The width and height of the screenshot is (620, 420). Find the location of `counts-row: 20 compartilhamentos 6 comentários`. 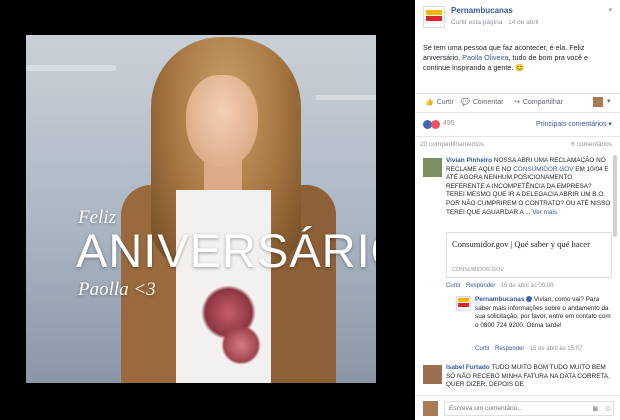

counts-row: 20 compartilhamentos 6 comentários is located at coordinates (517, 144).